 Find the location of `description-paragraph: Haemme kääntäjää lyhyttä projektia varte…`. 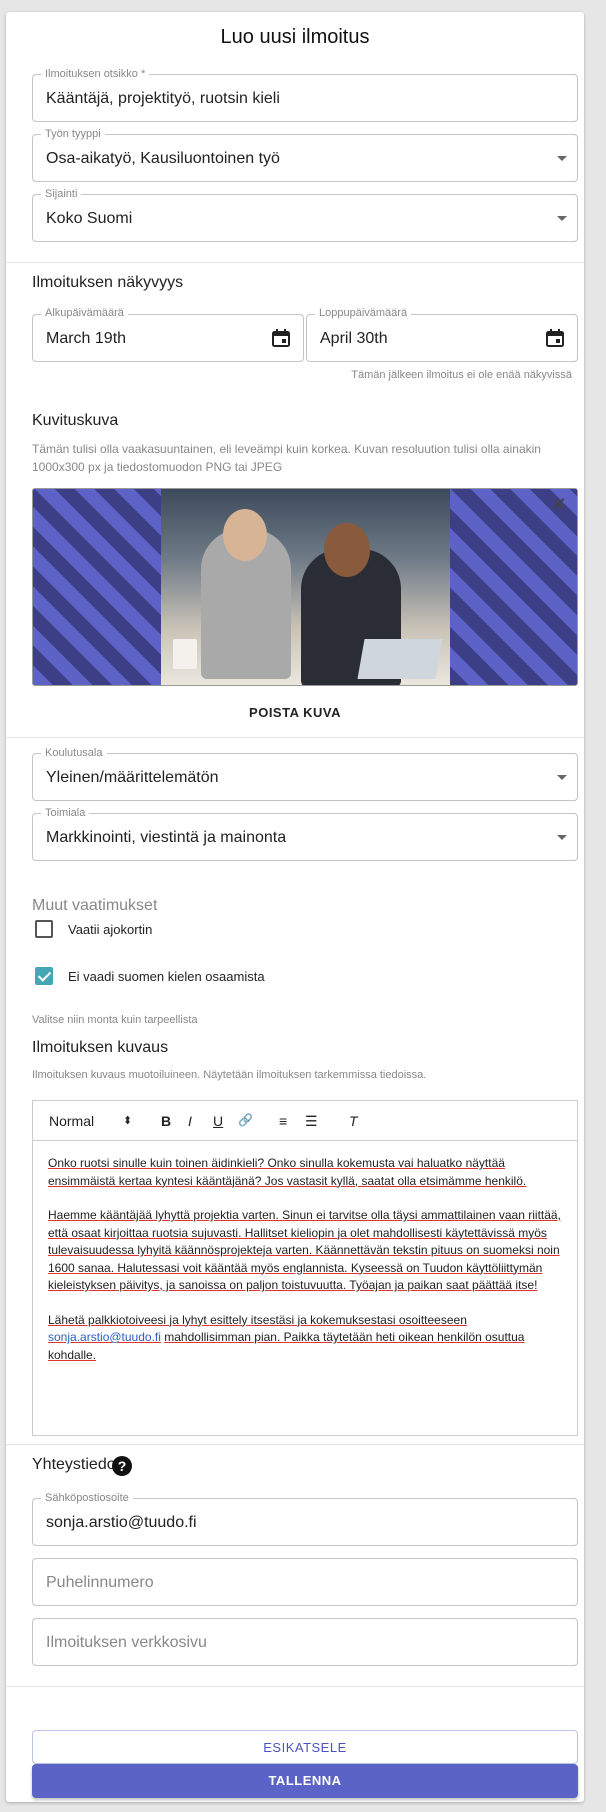

description-paragraph: Haemme kääntäjää lyhyttä projektia varte… is located at coordinates (304, 1250).